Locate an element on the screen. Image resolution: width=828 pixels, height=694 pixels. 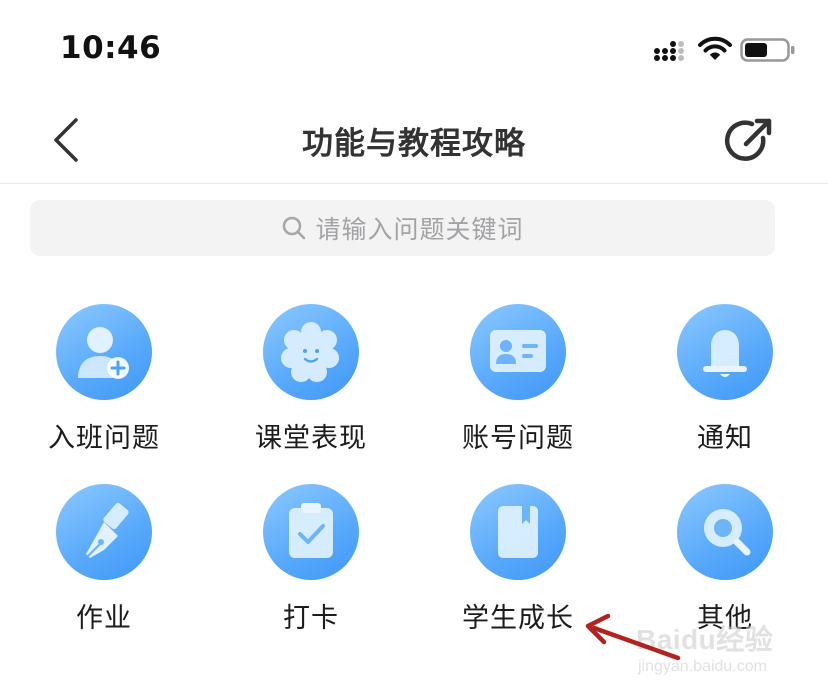
cellular-signal-icon is located at coordinates (671, 51).